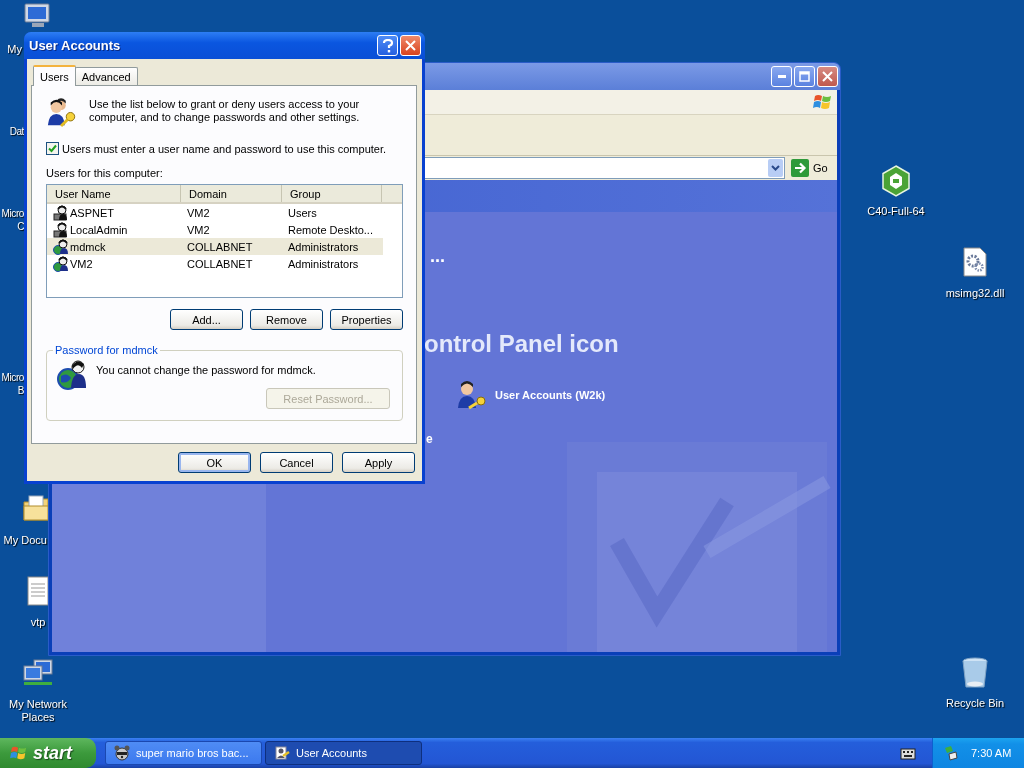 This screenshot has height=768, width=1024. I want to click on table-cell: mdmck, so click(88, 246).